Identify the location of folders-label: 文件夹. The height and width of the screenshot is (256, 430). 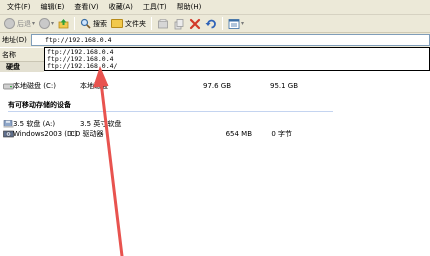
(136, 23).